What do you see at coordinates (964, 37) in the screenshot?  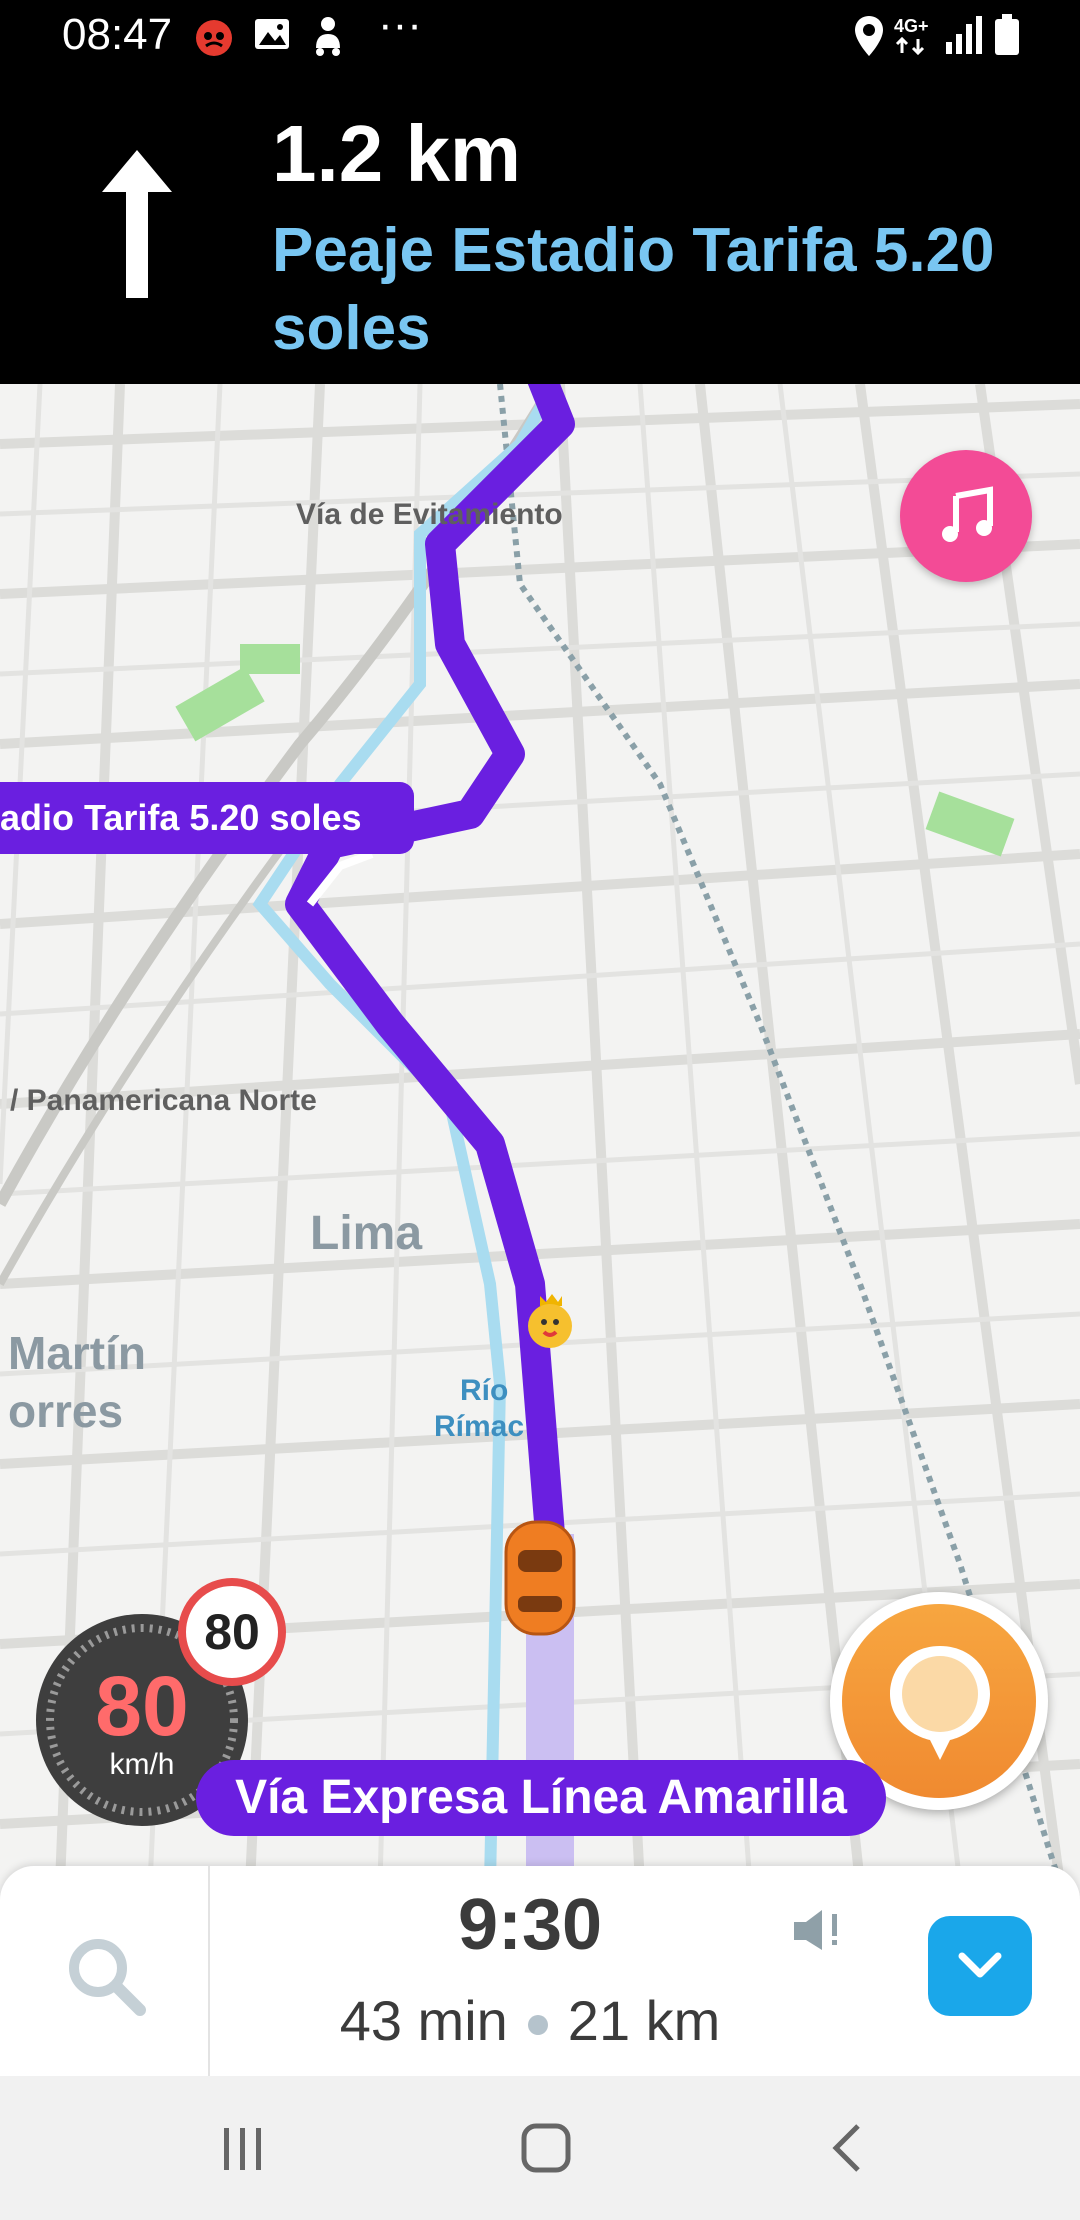 I see `signal-icon` at bounding box center [964, 37].